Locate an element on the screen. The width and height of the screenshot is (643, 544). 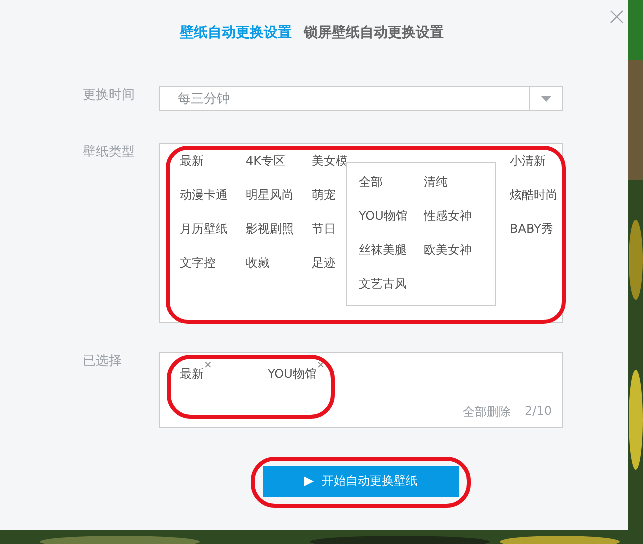
selected-tag: YOU物馆 is located at coordinates (292, 374).